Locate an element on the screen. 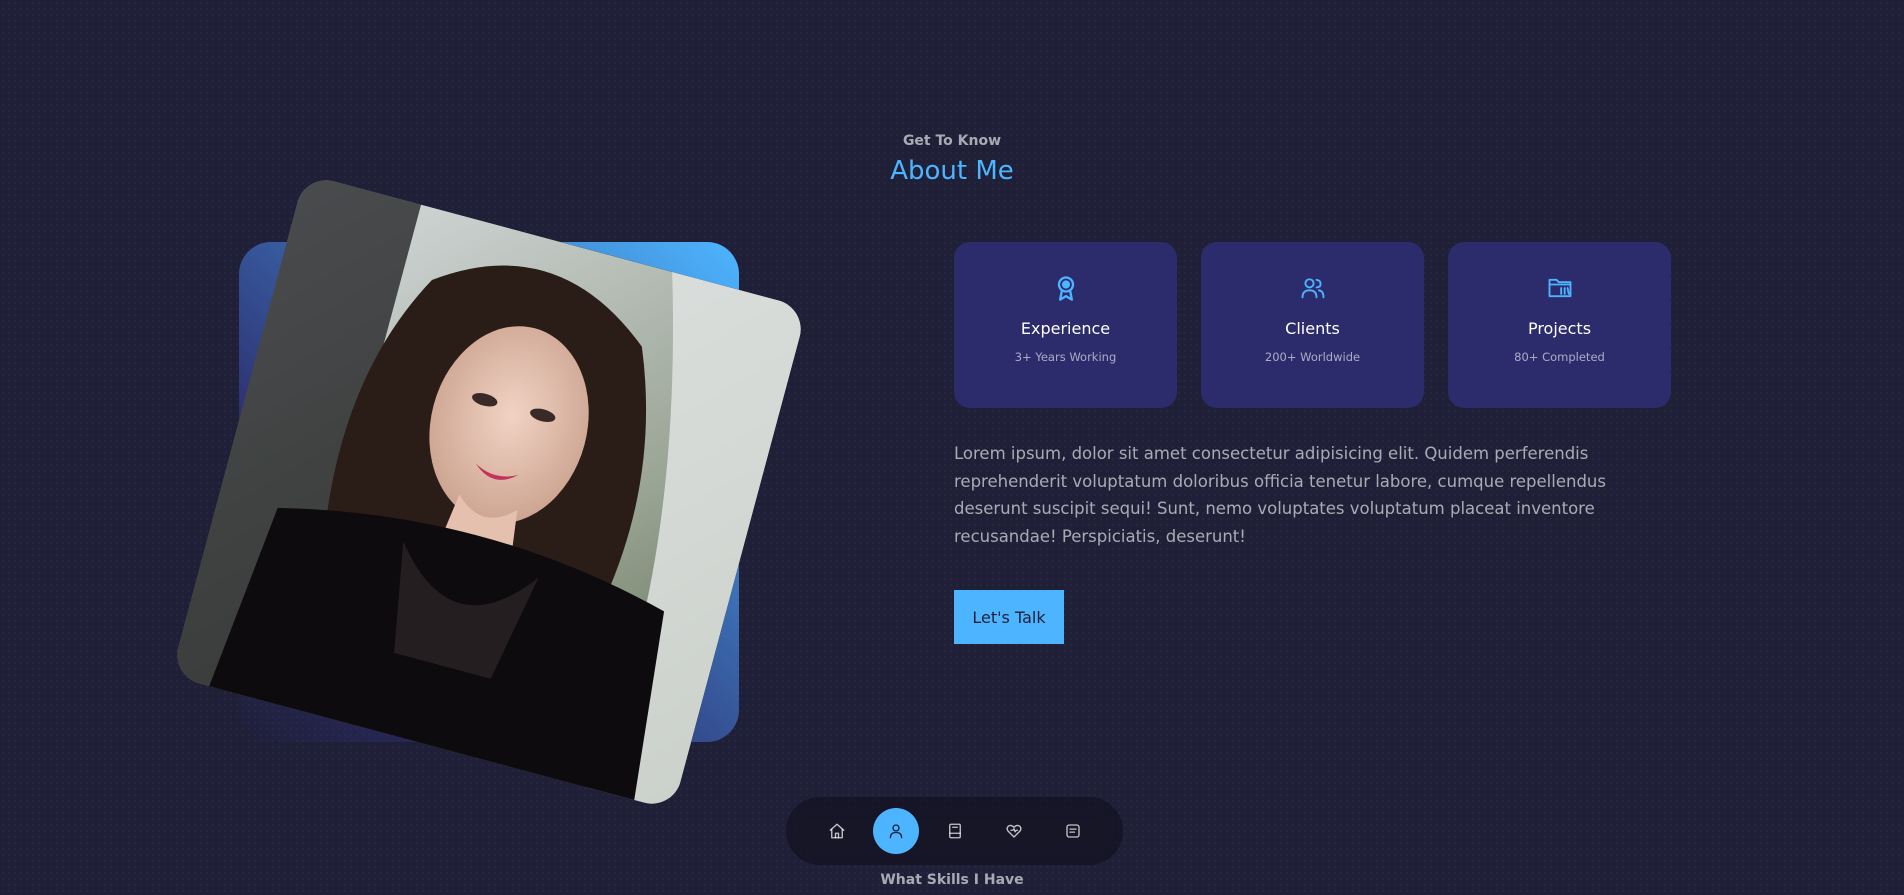 Image resolution: width=1904 pixels, height=895 pixels. book-icon is located at coordinates (954, 831).